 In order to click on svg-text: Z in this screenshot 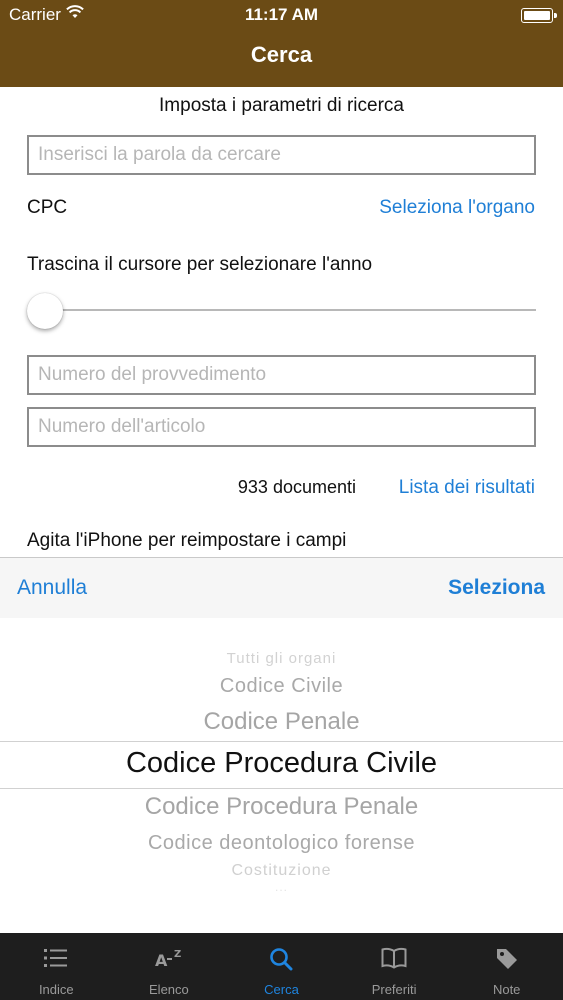, I will do `click(177, 954)`.